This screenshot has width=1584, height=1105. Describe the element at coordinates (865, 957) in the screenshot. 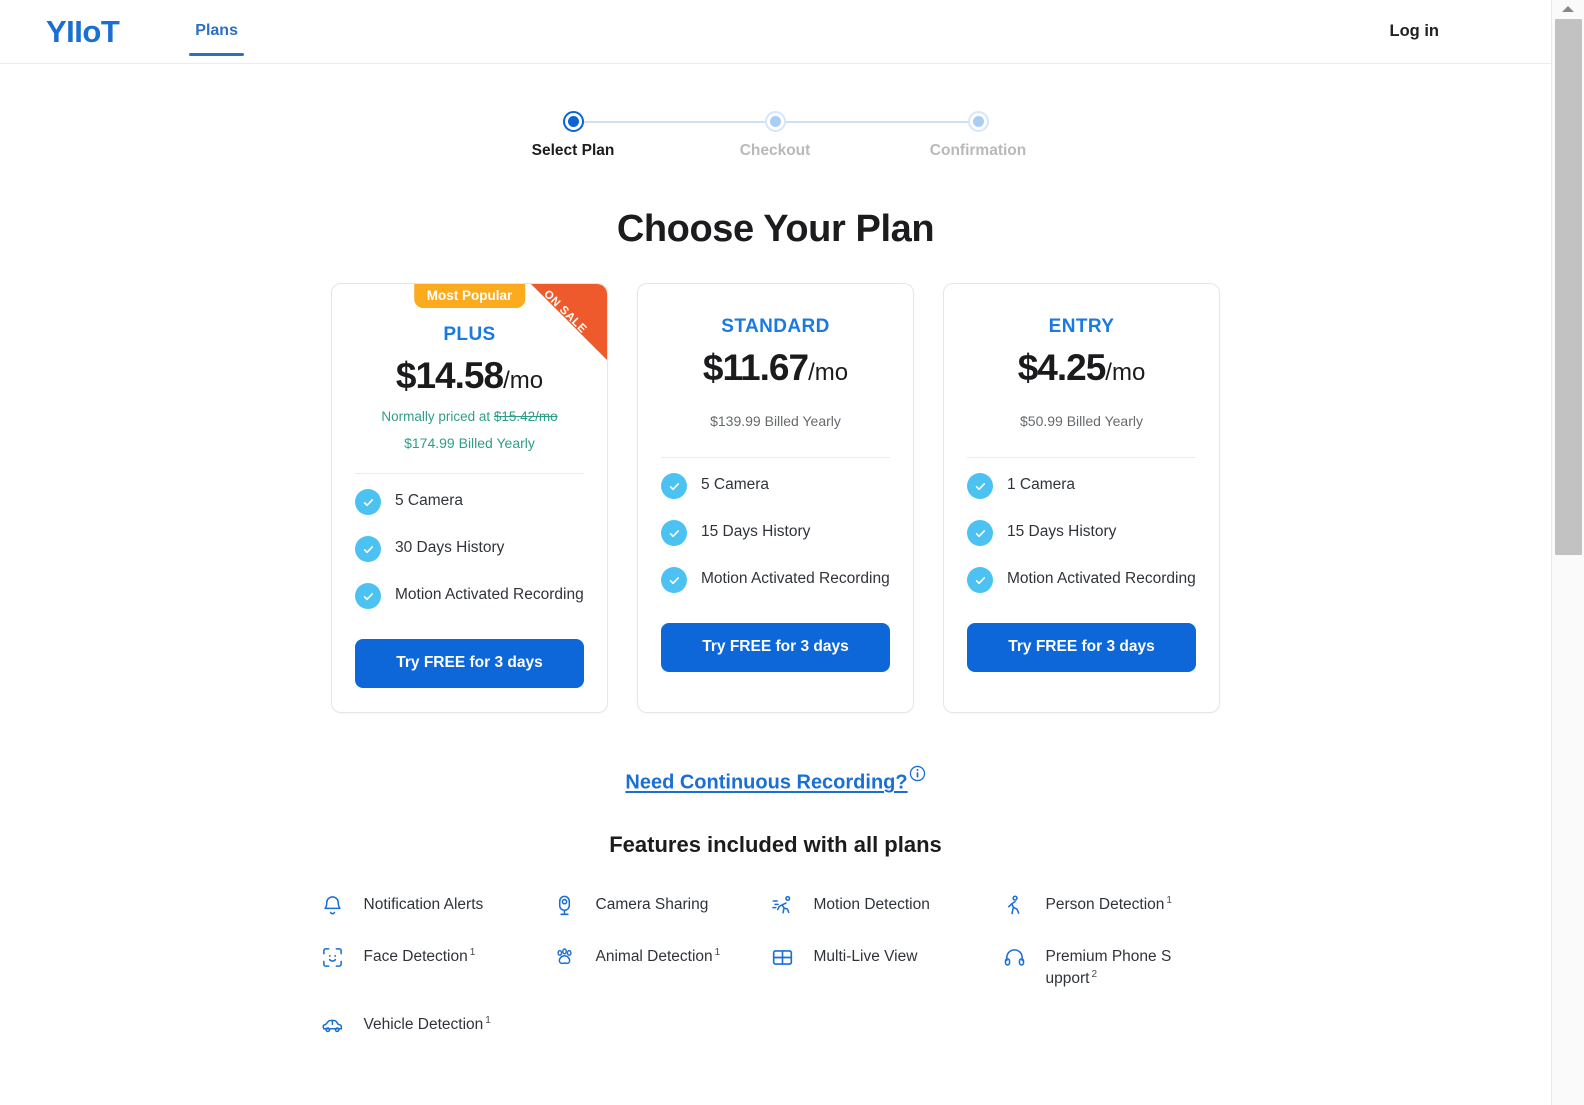

I see `feature-label: Multi-Live View` at that location.